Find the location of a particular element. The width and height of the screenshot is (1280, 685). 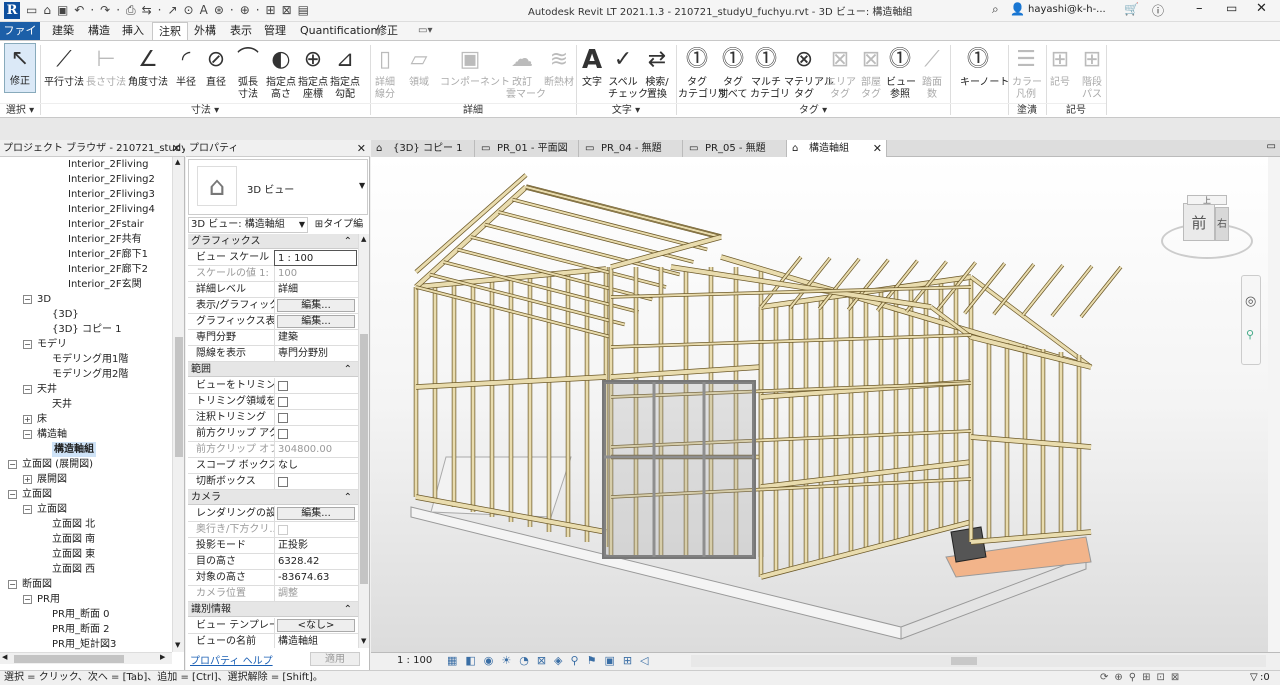

view-tab-pr04: ▭ PR_04 - 無題 is located at coordinates (631, 148).